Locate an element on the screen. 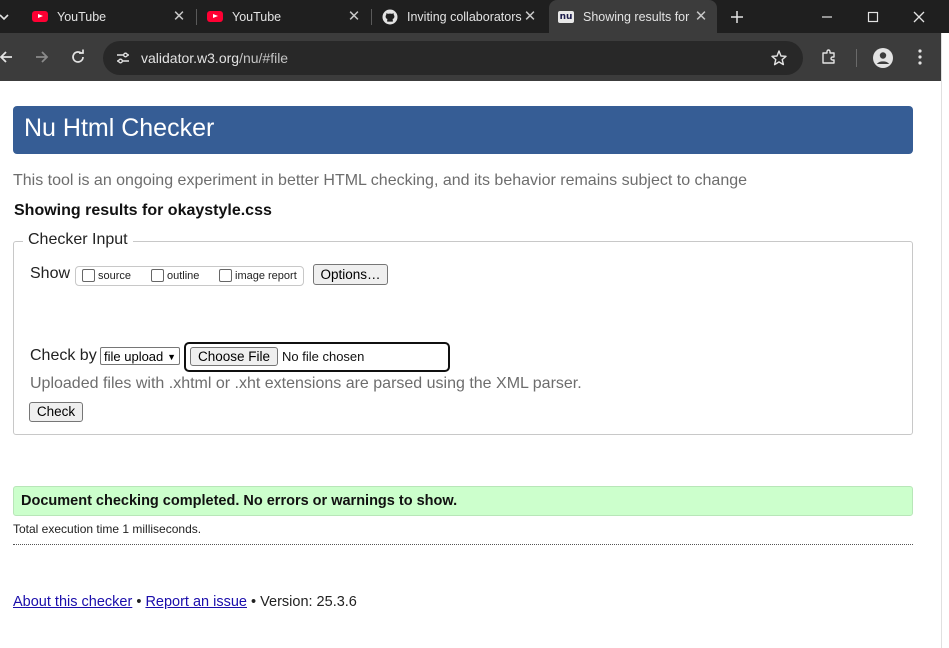 The image size is (949, 648). file-input: Choose File No file chosen is located at coordinates (317, 357).